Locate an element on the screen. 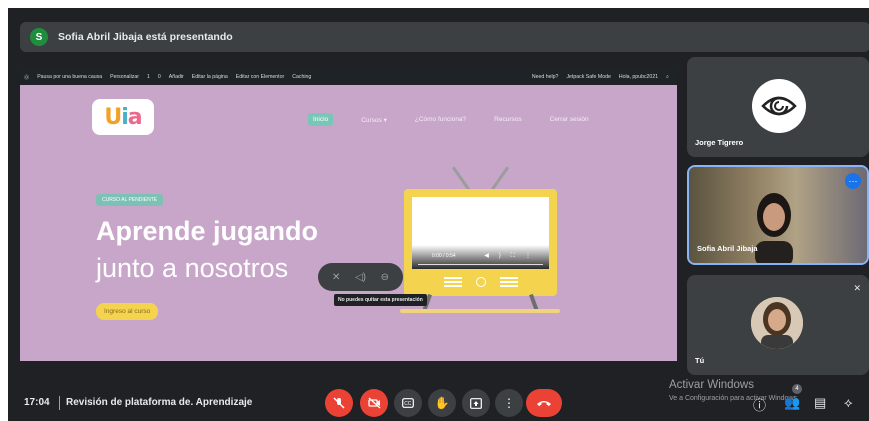 This screenshot has width=869, height=421. tv-grill-right is located at coordinates (509, 282).